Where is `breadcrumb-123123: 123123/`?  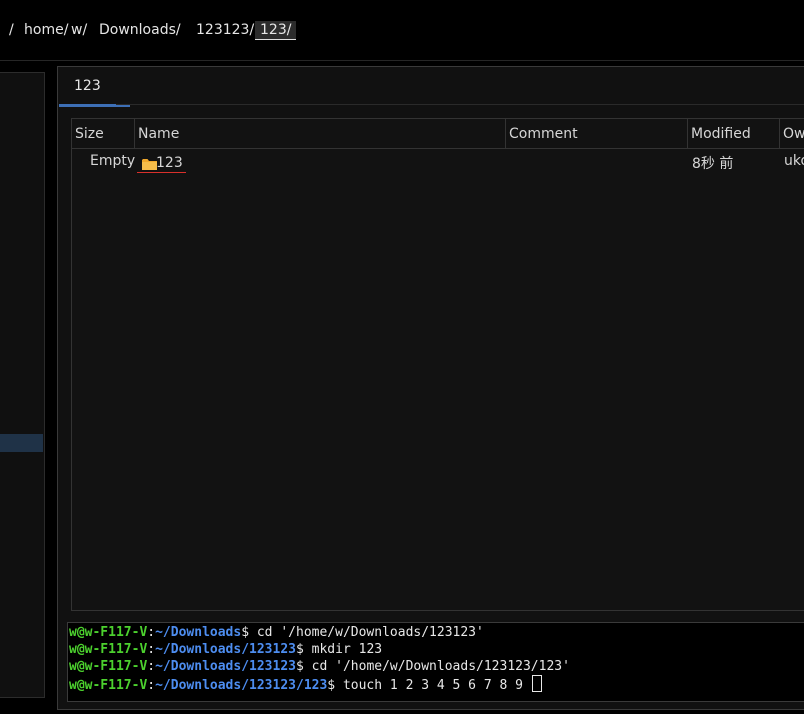
breadcrumb-123123: 123123/ is located at coordinates (225, 30).